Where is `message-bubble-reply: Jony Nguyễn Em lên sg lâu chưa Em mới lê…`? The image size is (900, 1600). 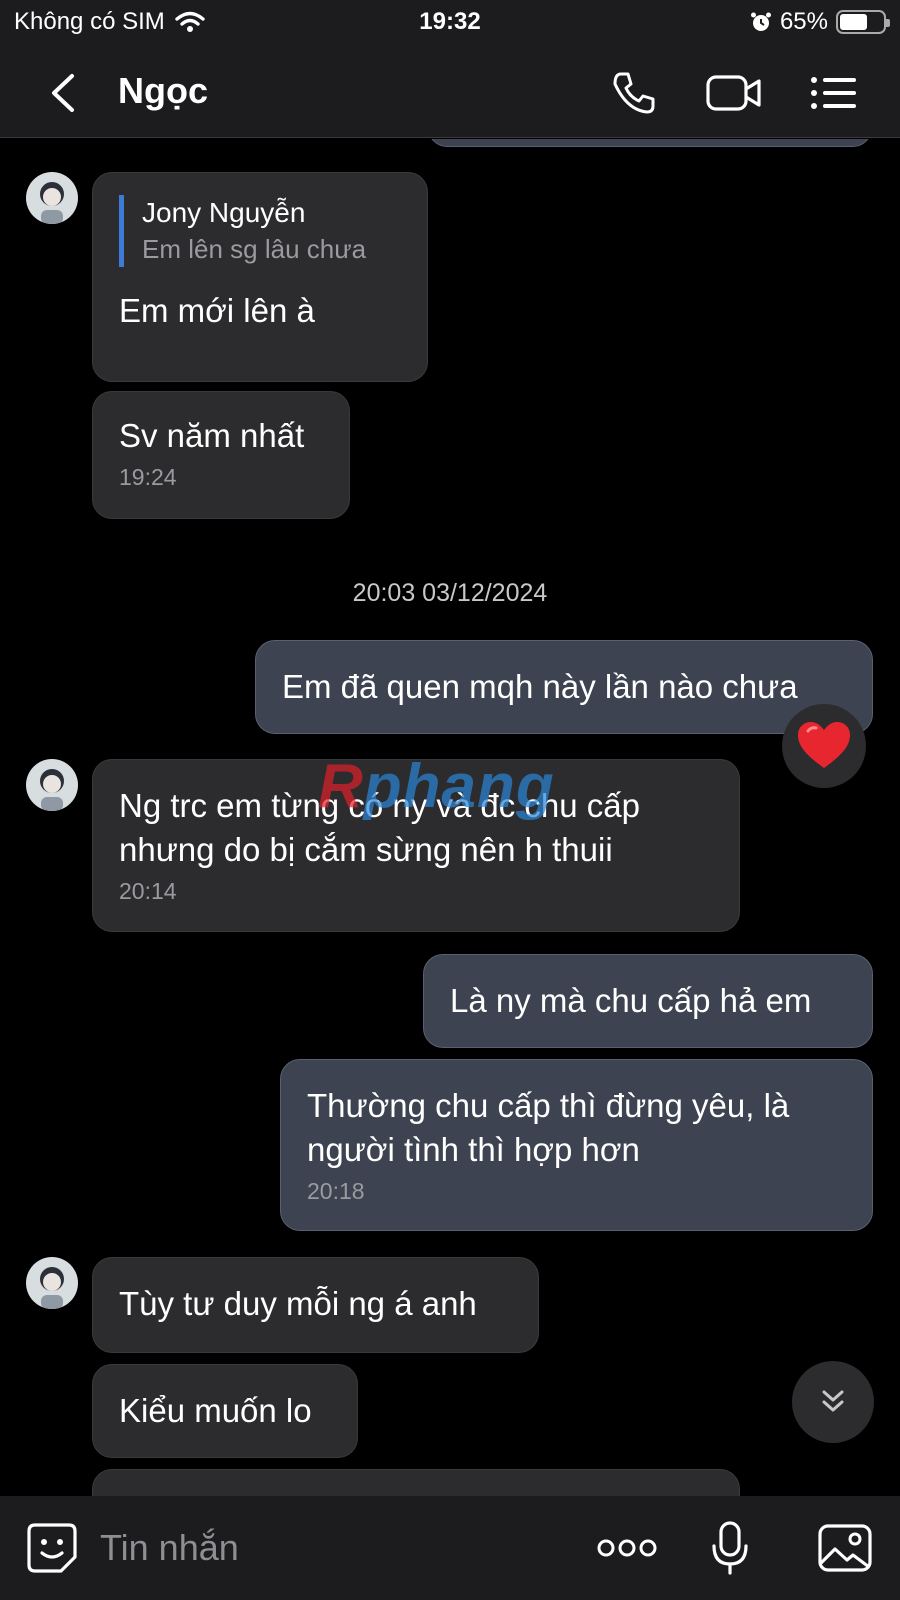
message-bubble-reply: Jony Nguyễn Em lên sg lâu chưa Em mới lê… is located at coordinates (260, 277).